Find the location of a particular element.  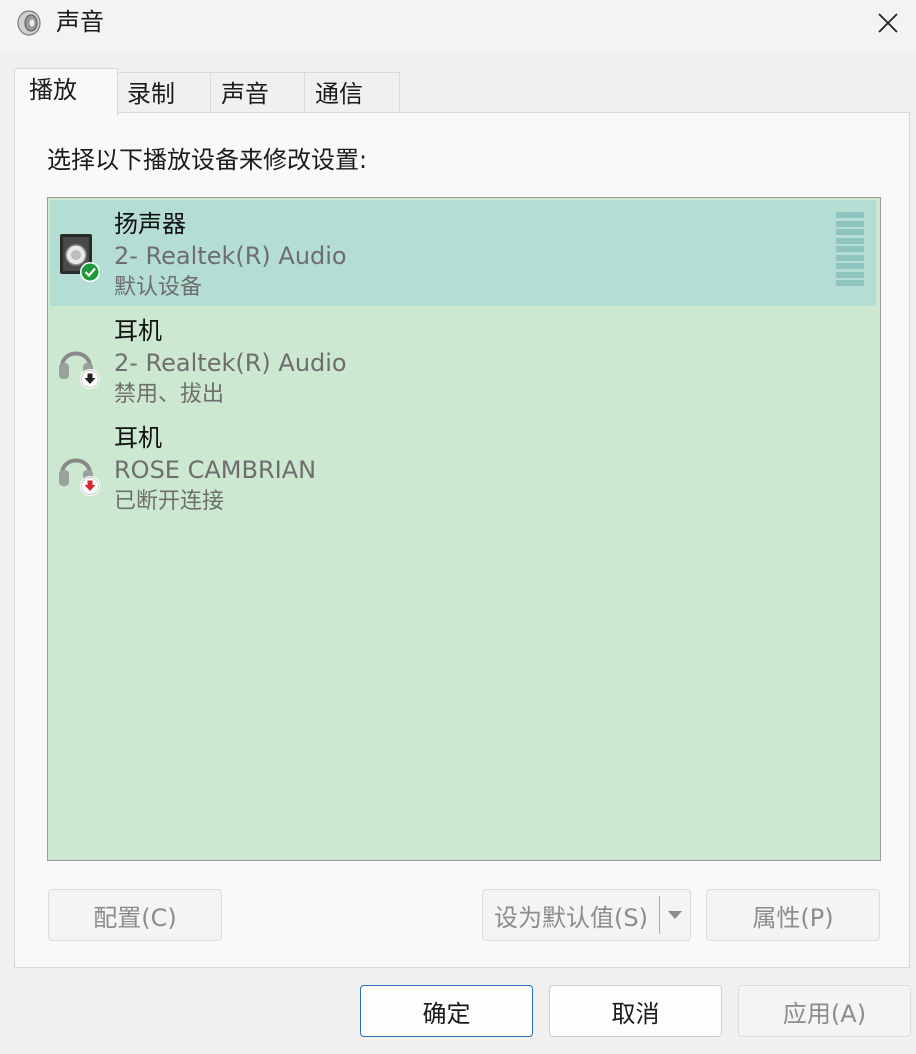

device-description: ROSE CAMBRIAN is located at coordinates (215, 470).